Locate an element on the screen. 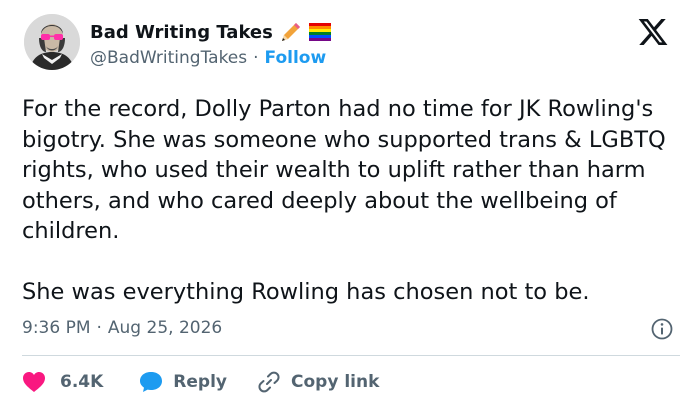 This screenshot has height=407, width=700. author-display-name: Bad Writing Takes is located at coordinates (181, 32).